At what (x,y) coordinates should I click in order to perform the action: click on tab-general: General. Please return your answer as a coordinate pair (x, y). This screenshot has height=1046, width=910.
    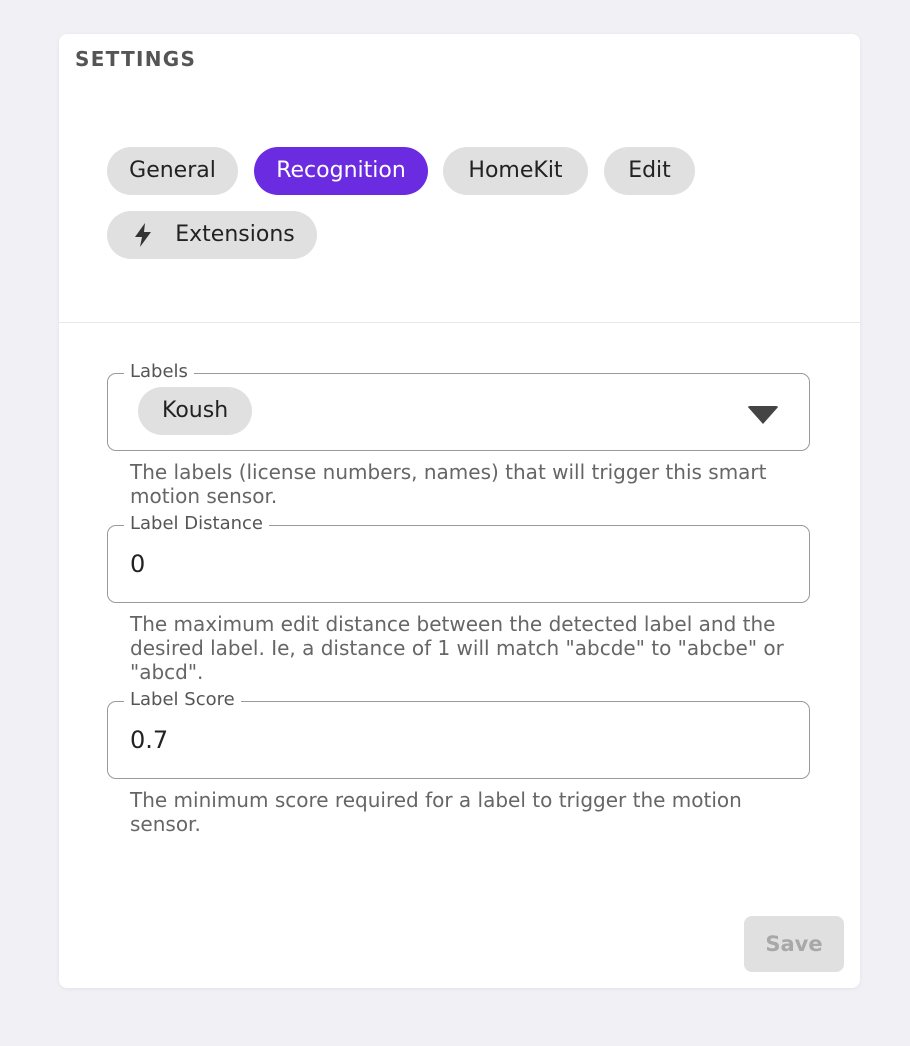
    Looking at the image, I should click on (172, 171).